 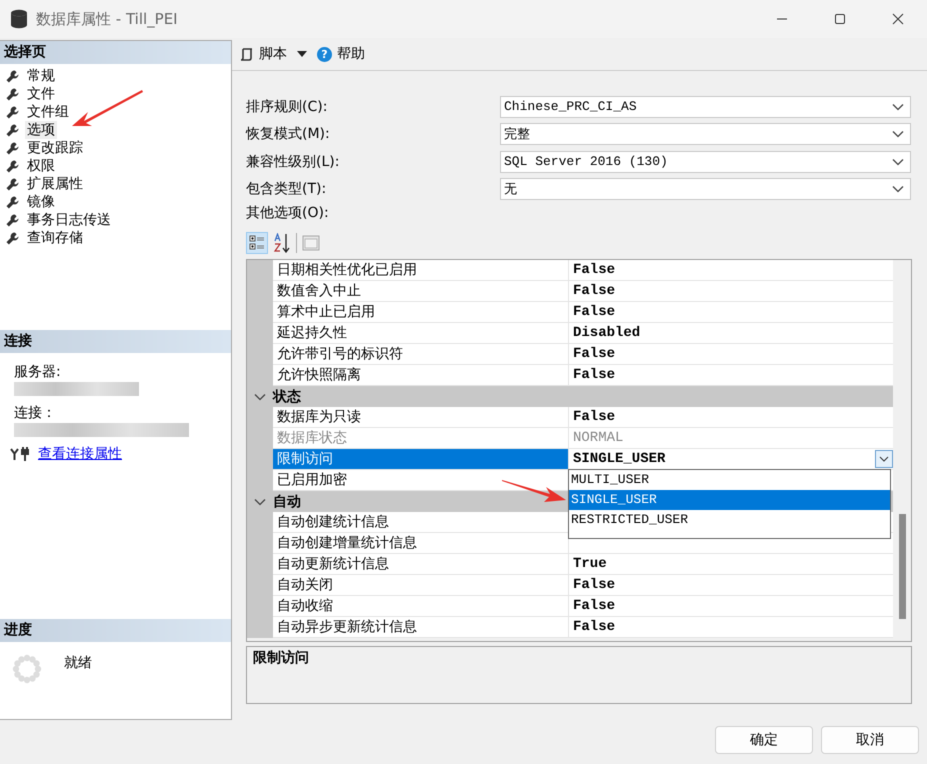 What do you see at coordinates (80, 454) in the screenshot?
I see `connection-properties-link: 查看连接属性` at bounding box center [80, 454].